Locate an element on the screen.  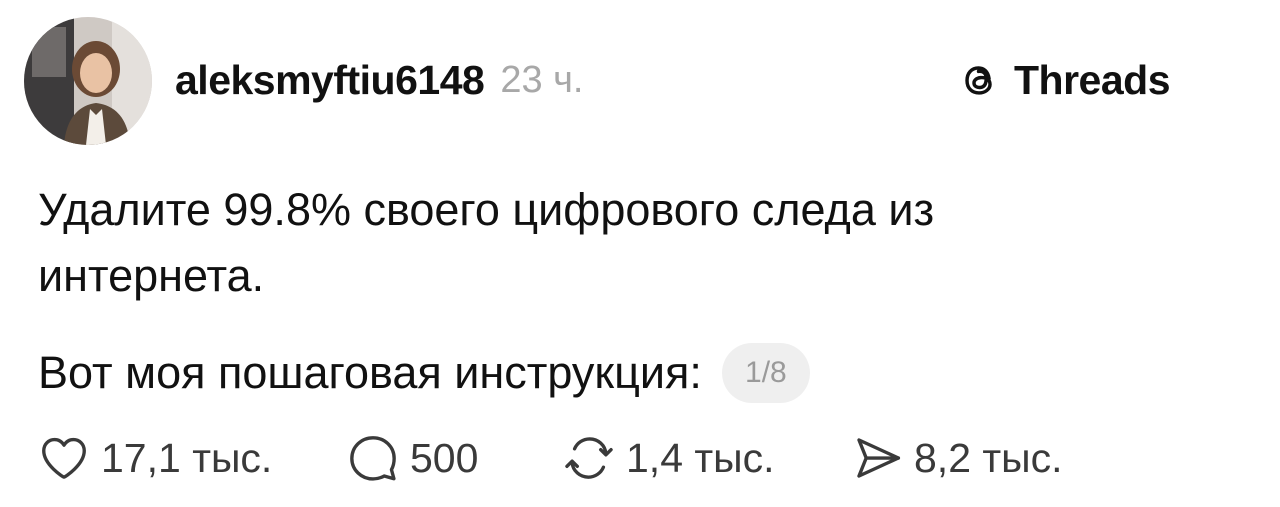
brand-name: Threads is located at coordinates (1092, 79).